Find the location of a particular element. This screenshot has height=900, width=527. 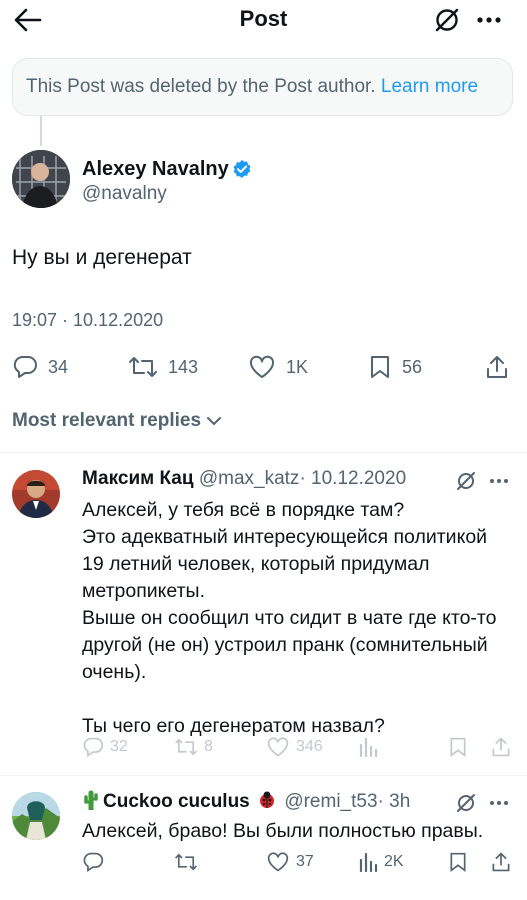

reply-author-name: Cuckoo cuculus is located at coordinates (176, 801).